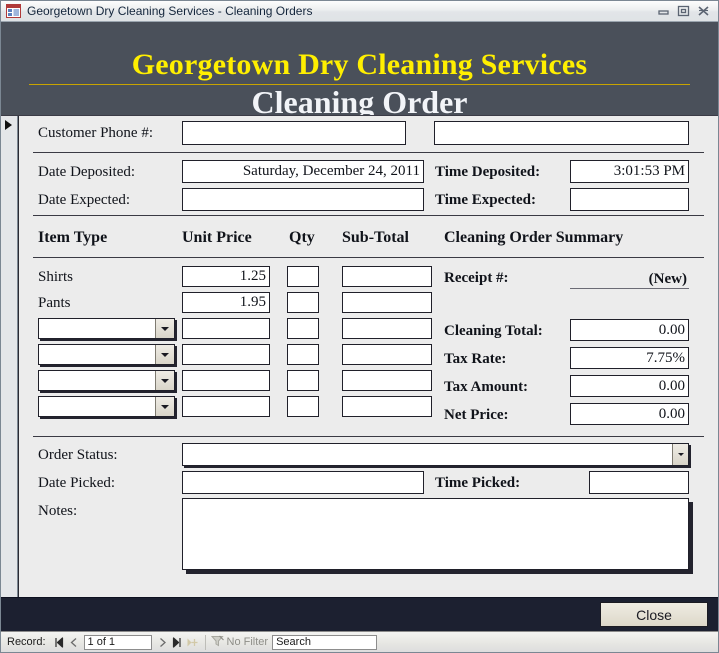  What do you see at coordinates (629, 171) in the screenshot?
I see `time-deposited-input: 3:01:53 PM` at bounding box center [629, 171].